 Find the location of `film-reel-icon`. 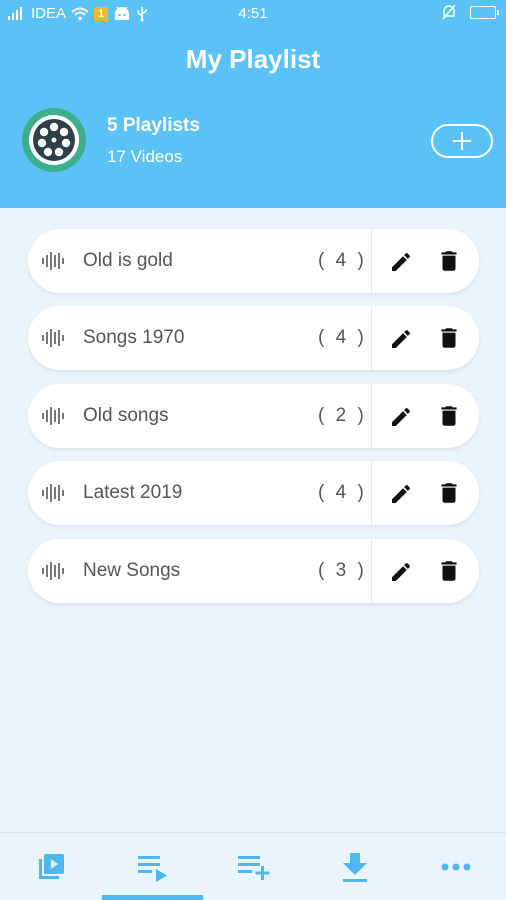

film-reel-icon is located at coordinates (54, 140).